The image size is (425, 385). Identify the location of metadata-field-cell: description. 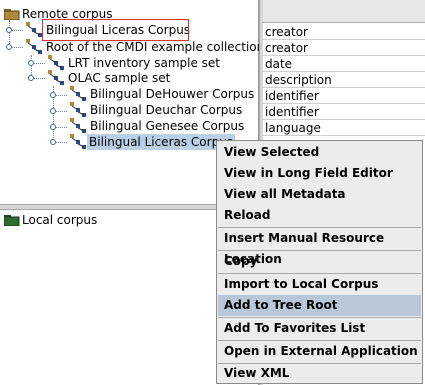
(344, 80).